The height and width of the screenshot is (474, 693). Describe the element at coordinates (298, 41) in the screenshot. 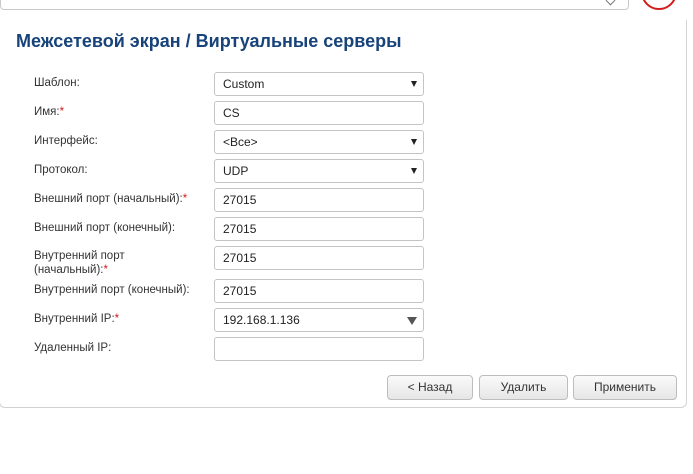

I see `breadcrumb-page: Виртуальные серверы` at that location.